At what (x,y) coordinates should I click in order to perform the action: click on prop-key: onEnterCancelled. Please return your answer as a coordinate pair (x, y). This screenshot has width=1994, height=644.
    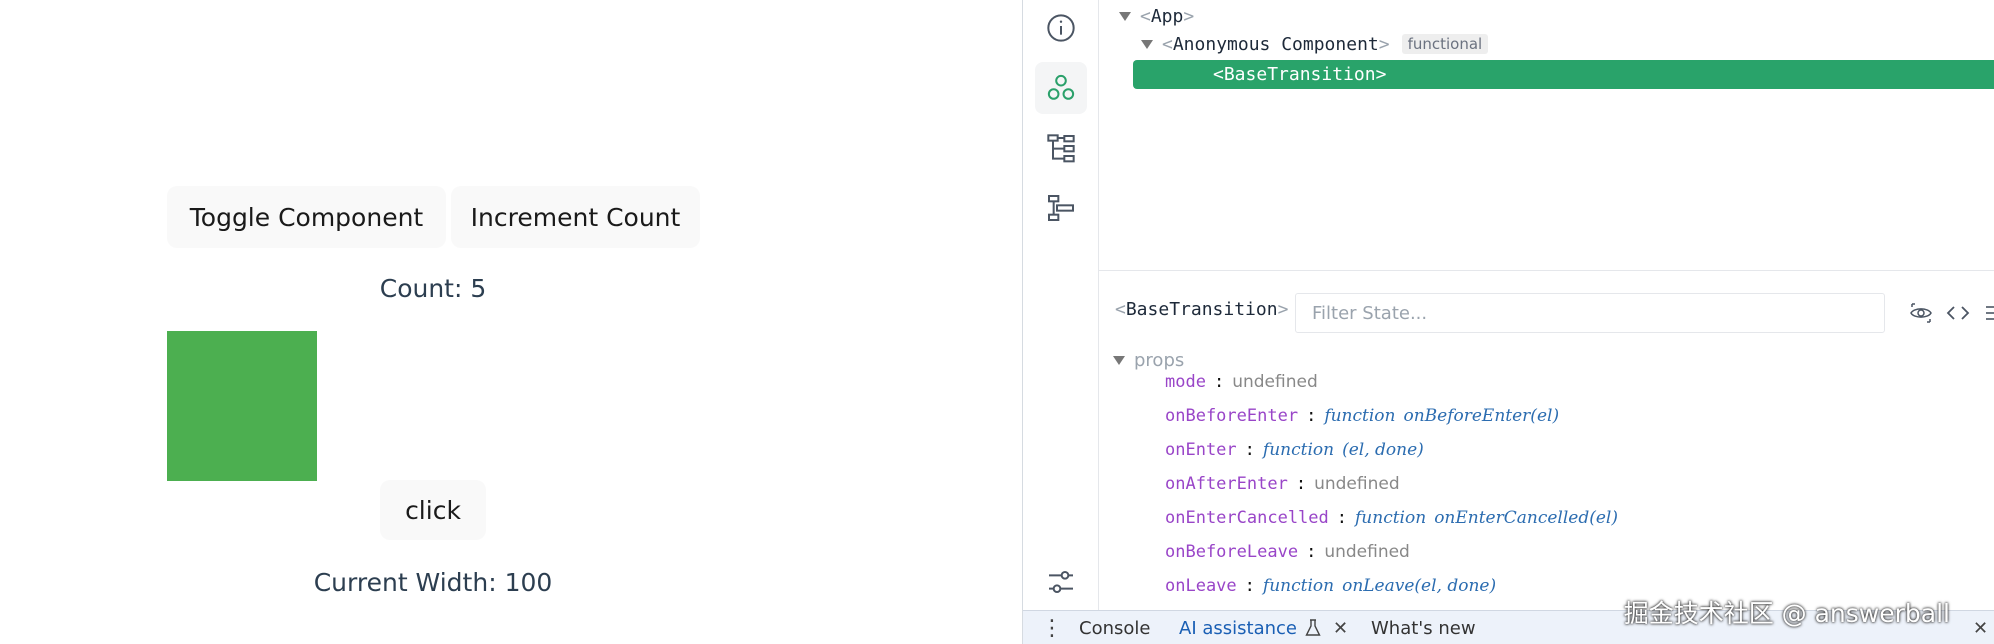
    Looking at the image, I should click on (1247, 518).